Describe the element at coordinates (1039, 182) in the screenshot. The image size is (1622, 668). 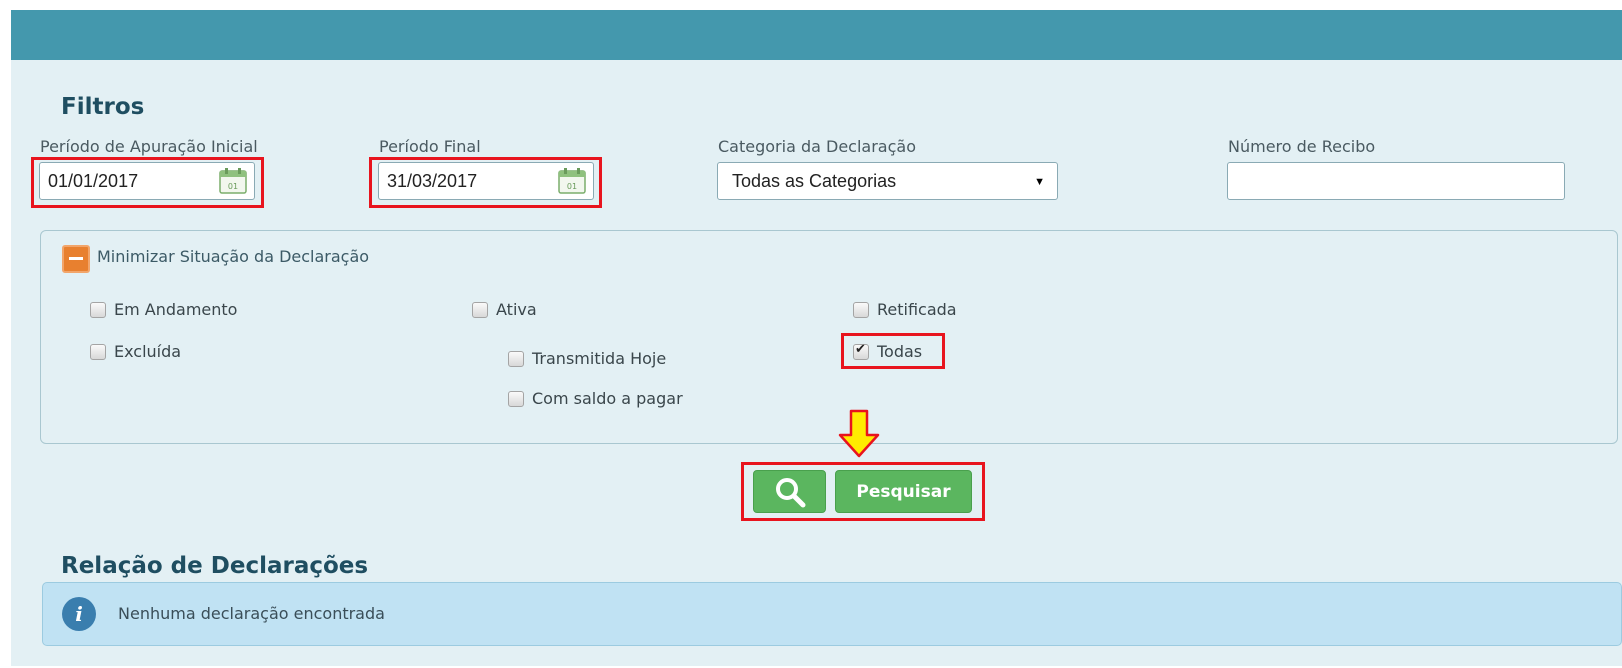
I see `caret-down-icon: ▼` at that location.